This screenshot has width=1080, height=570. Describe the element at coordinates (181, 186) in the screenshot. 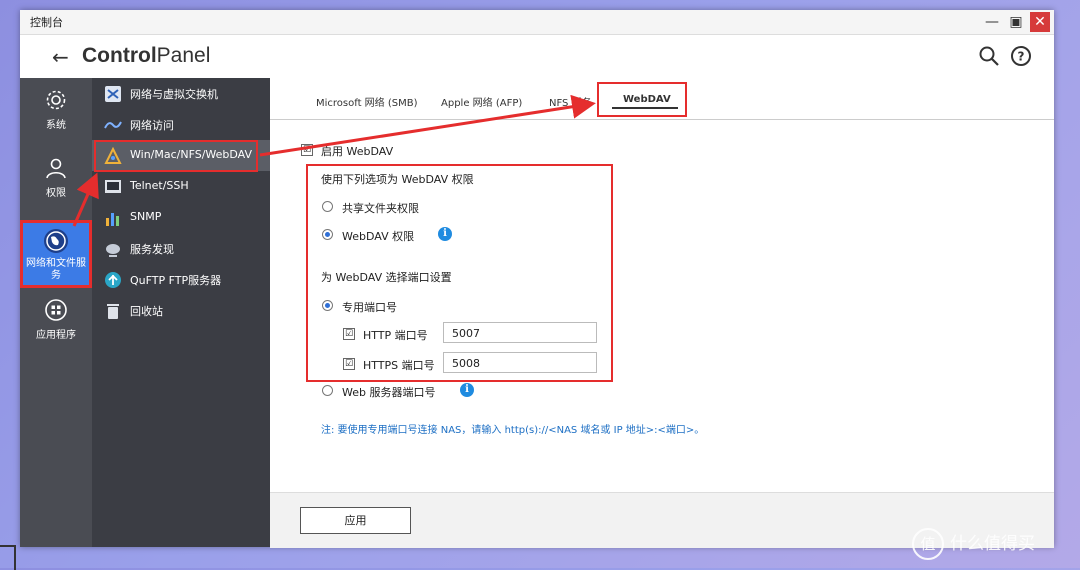

I see `subnav-item-telnet-ssh: Telnet/SSH` at that location.